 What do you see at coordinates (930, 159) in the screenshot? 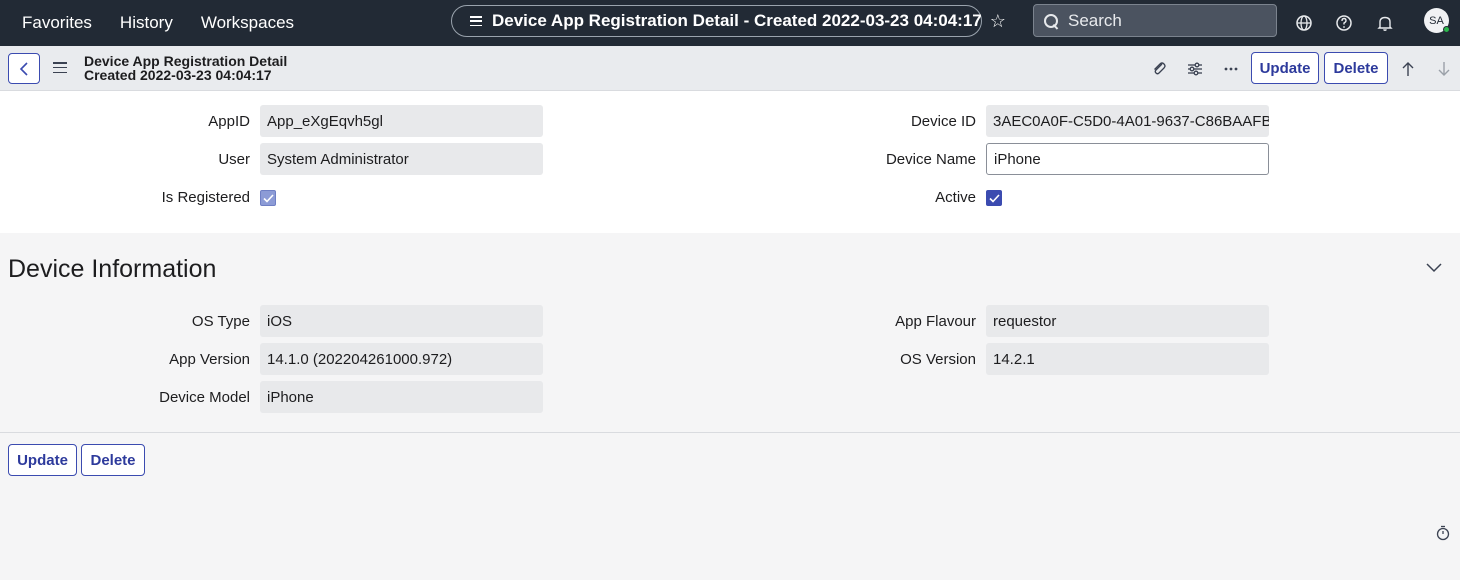
I see `device-name-label: Device Name` at bounding box center [930, 159].